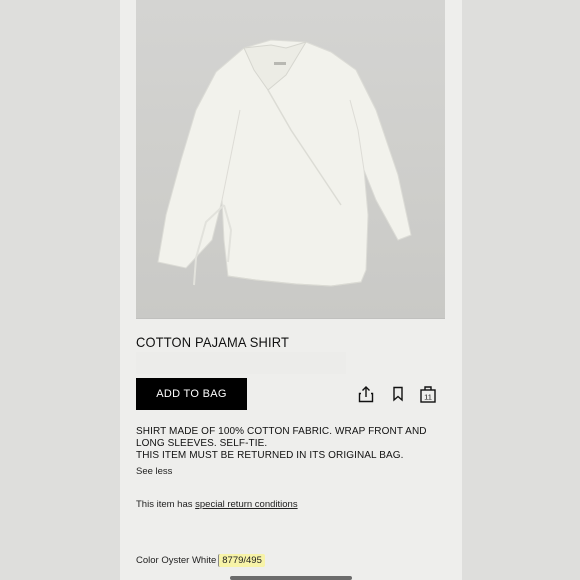 The image size is (580, 580). I want to click on share-icon, so click(366, 394).